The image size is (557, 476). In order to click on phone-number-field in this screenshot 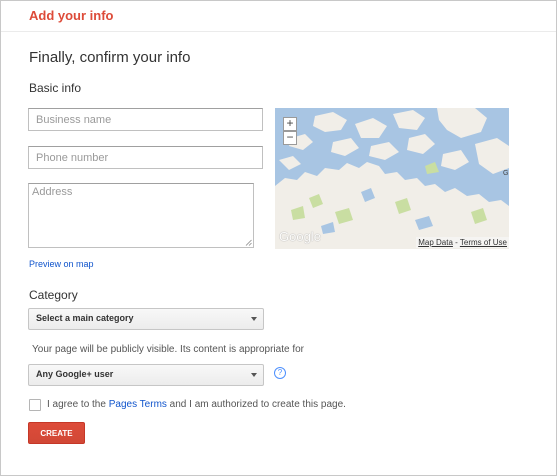, I will do `click(145, 157)`.